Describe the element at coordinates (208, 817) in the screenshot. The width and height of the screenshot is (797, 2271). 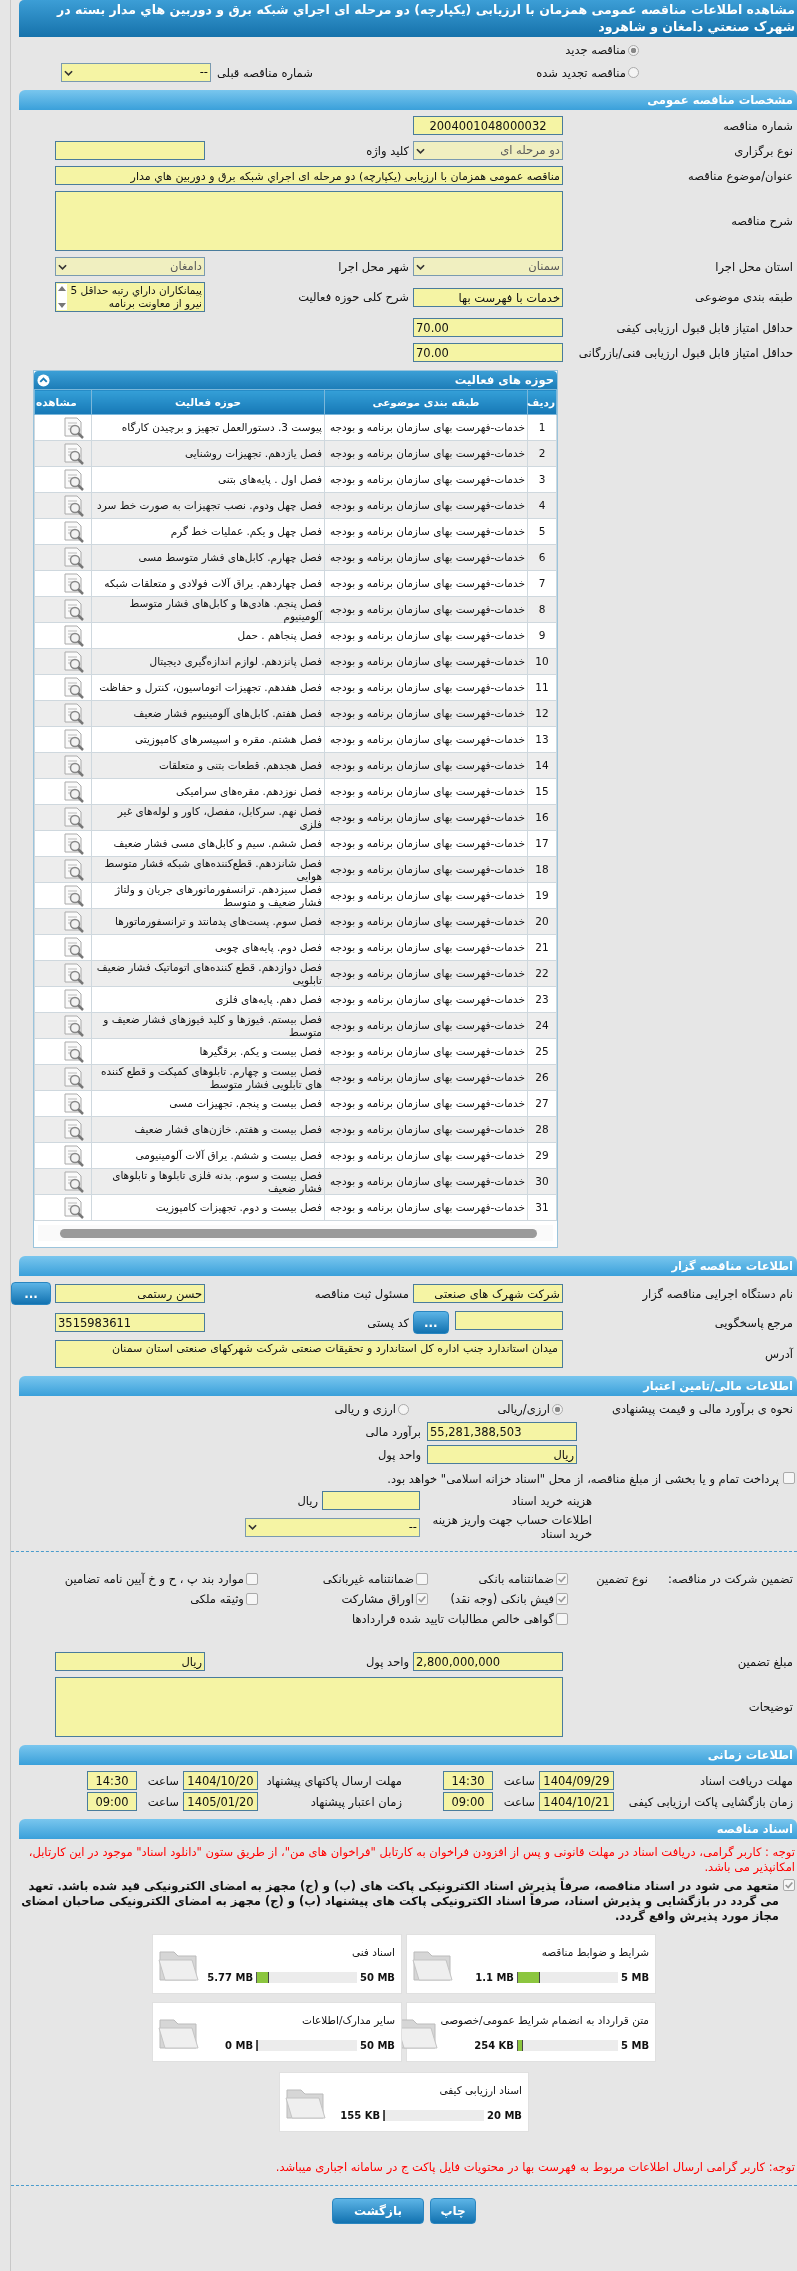
I see `table-cell: فصل نهم. سرکابل، مفصل، کاور و لوله‌های غیر فلزی` at that location.